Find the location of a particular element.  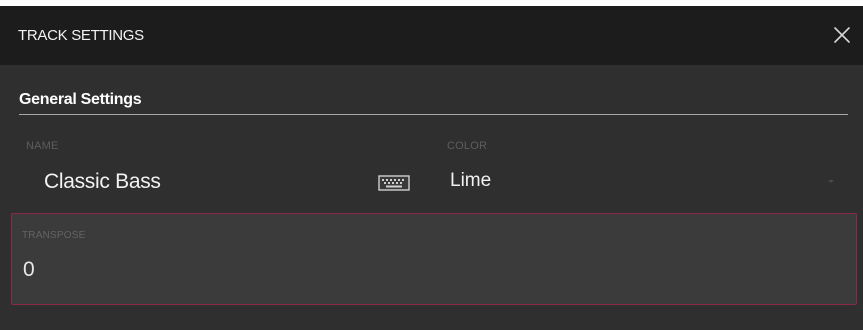

color-label: COLOR is located at coordinates (467, 146).